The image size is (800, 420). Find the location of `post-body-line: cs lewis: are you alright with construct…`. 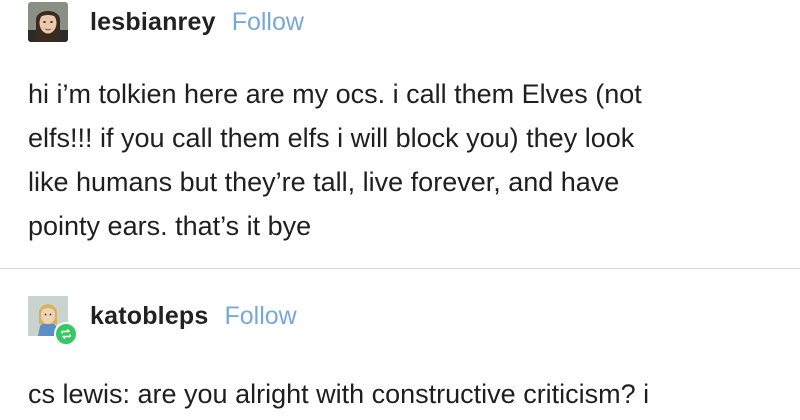

post-body-line: cs lewis: are you alright with construct… is located at coordinates (339, 394).